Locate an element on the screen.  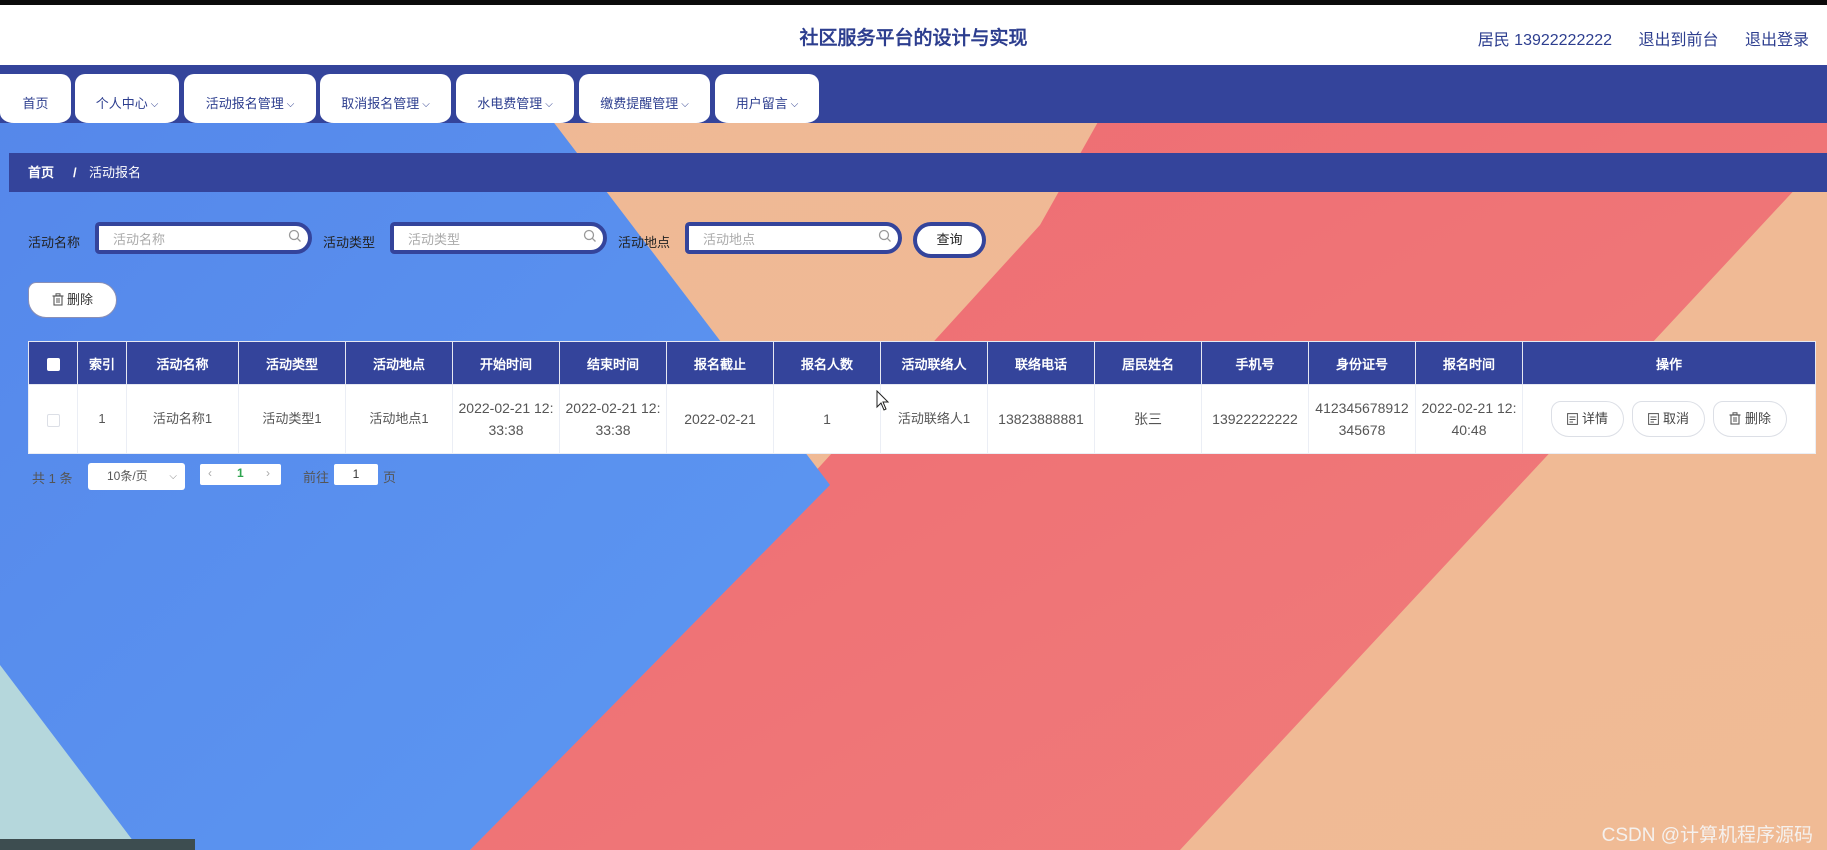
cell-id-card: 412345678912345678 is located at coordinates (1362, 419).